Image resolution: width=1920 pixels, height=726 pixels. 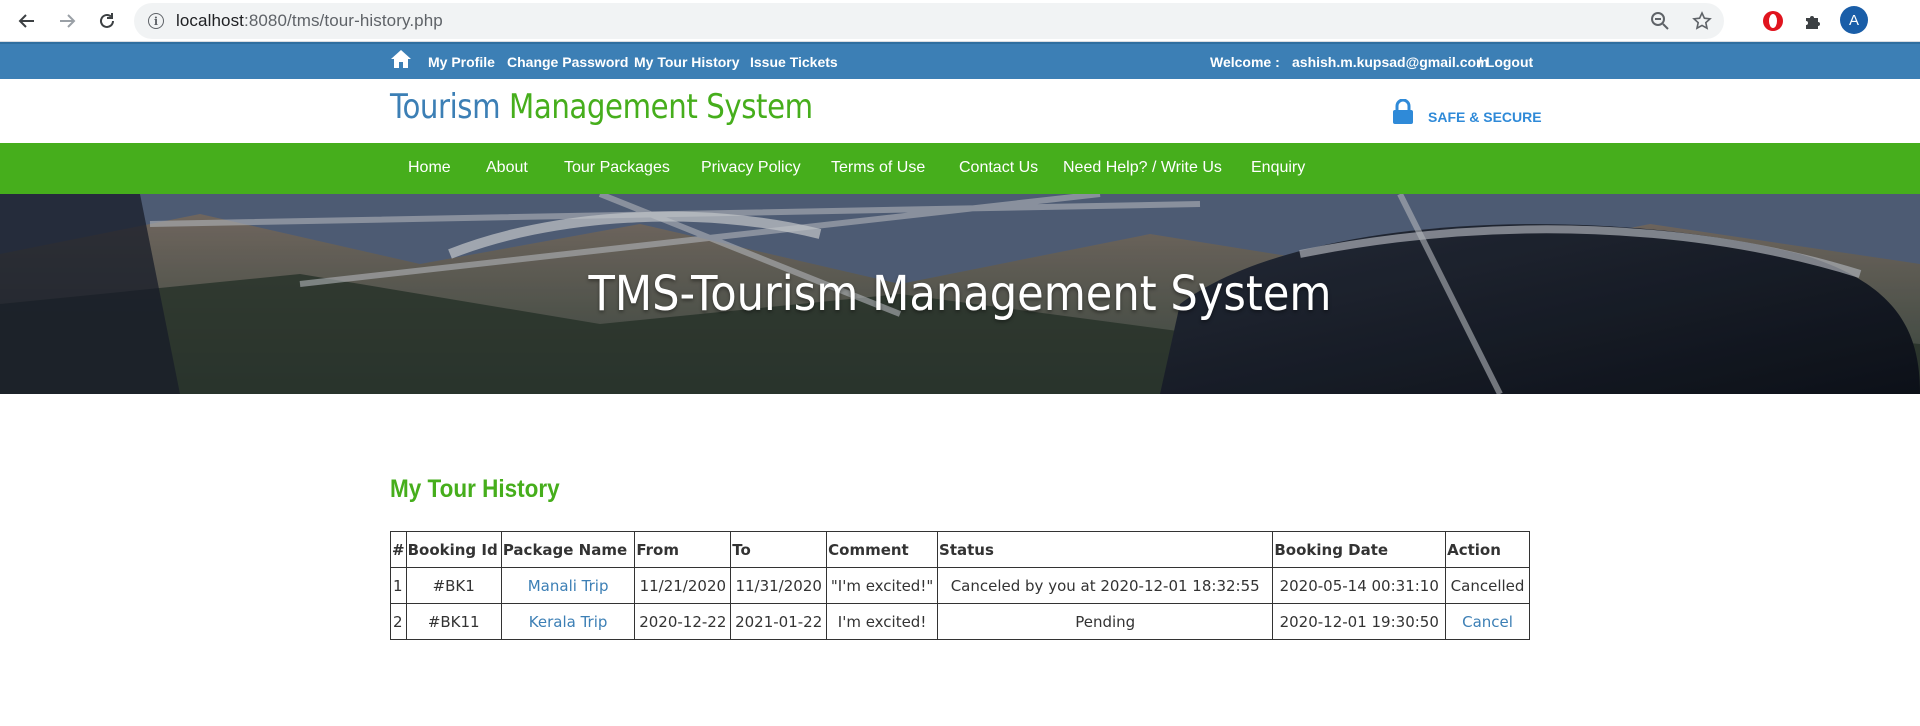 What do you see at coordinates (998, 168) in the screenshot?
I see `nav-contact-us: Contact Us` at bounding box center [998, 168].